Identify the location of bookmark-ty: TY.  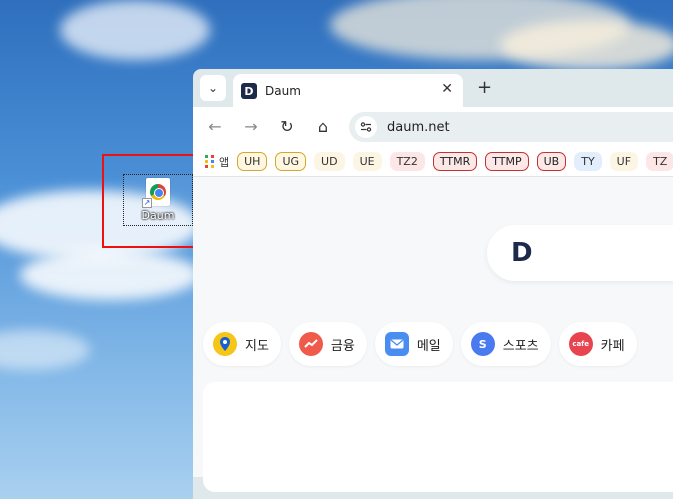
(588, 161).